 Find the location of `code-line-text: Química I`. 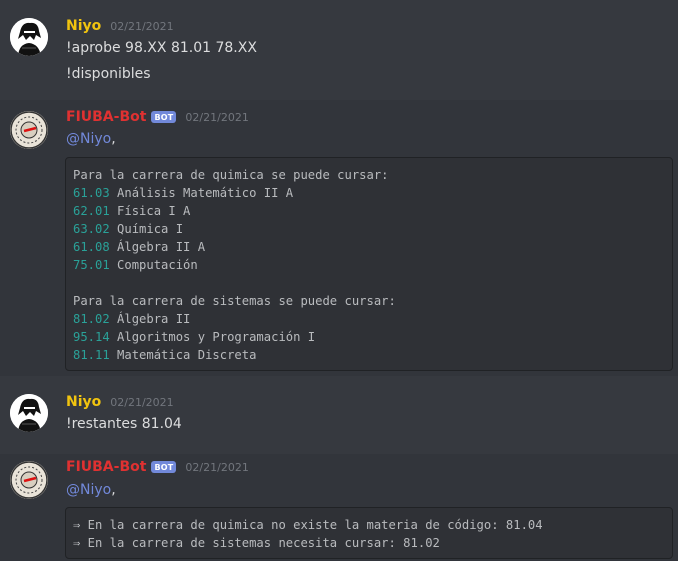

code-line-text: Química I is located at coordinates (146, 229).